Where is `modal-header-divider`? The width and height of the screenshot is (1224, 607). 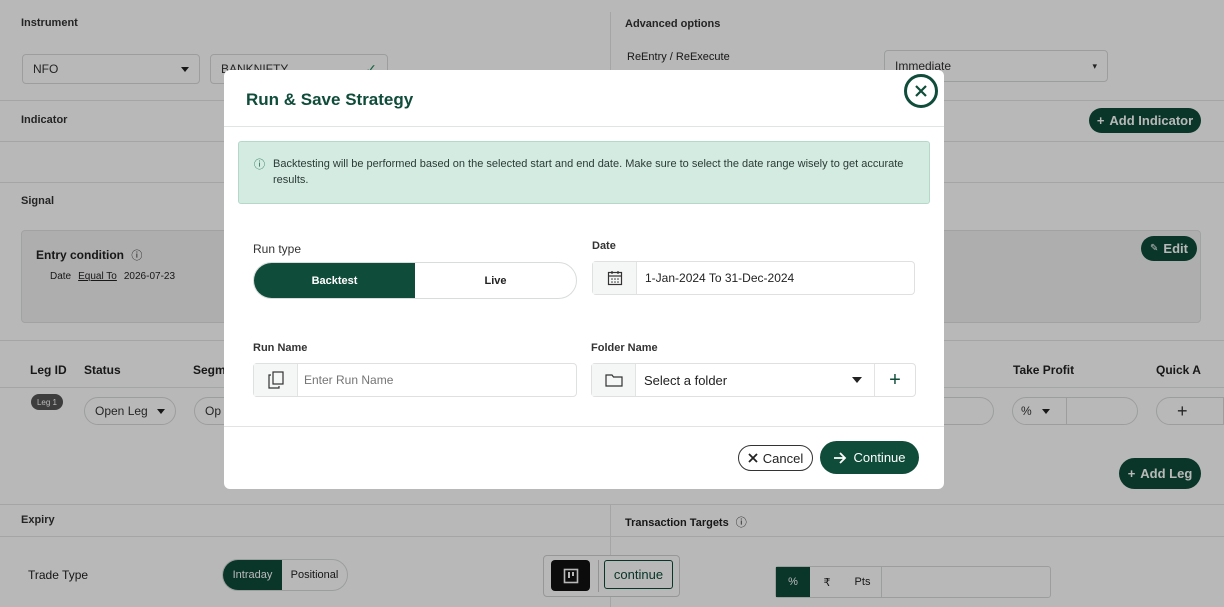 modal-header-divider is located at coordinates (584, 126).